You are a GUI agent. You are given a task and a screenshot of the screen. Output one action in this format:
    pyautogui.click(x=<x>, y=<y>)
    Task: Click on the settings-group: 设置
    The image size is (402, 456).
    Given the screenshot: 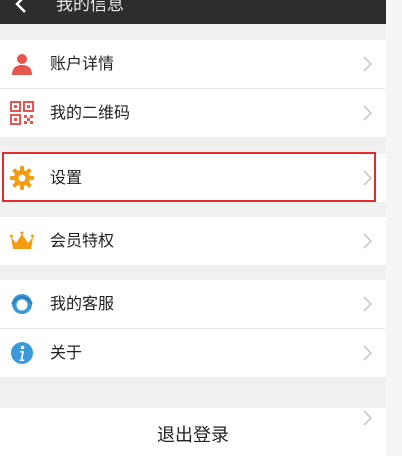 What is the action you would take?
    pyautogui.click(x=193, y=178)
    